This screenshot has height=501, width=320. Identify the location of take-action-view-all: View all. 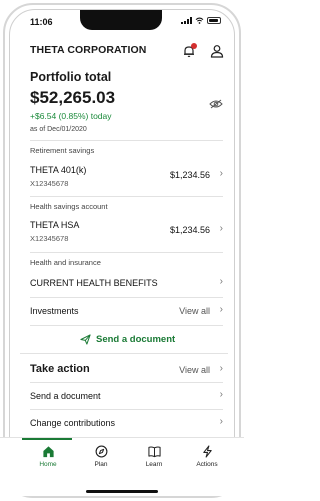
(194, 370).